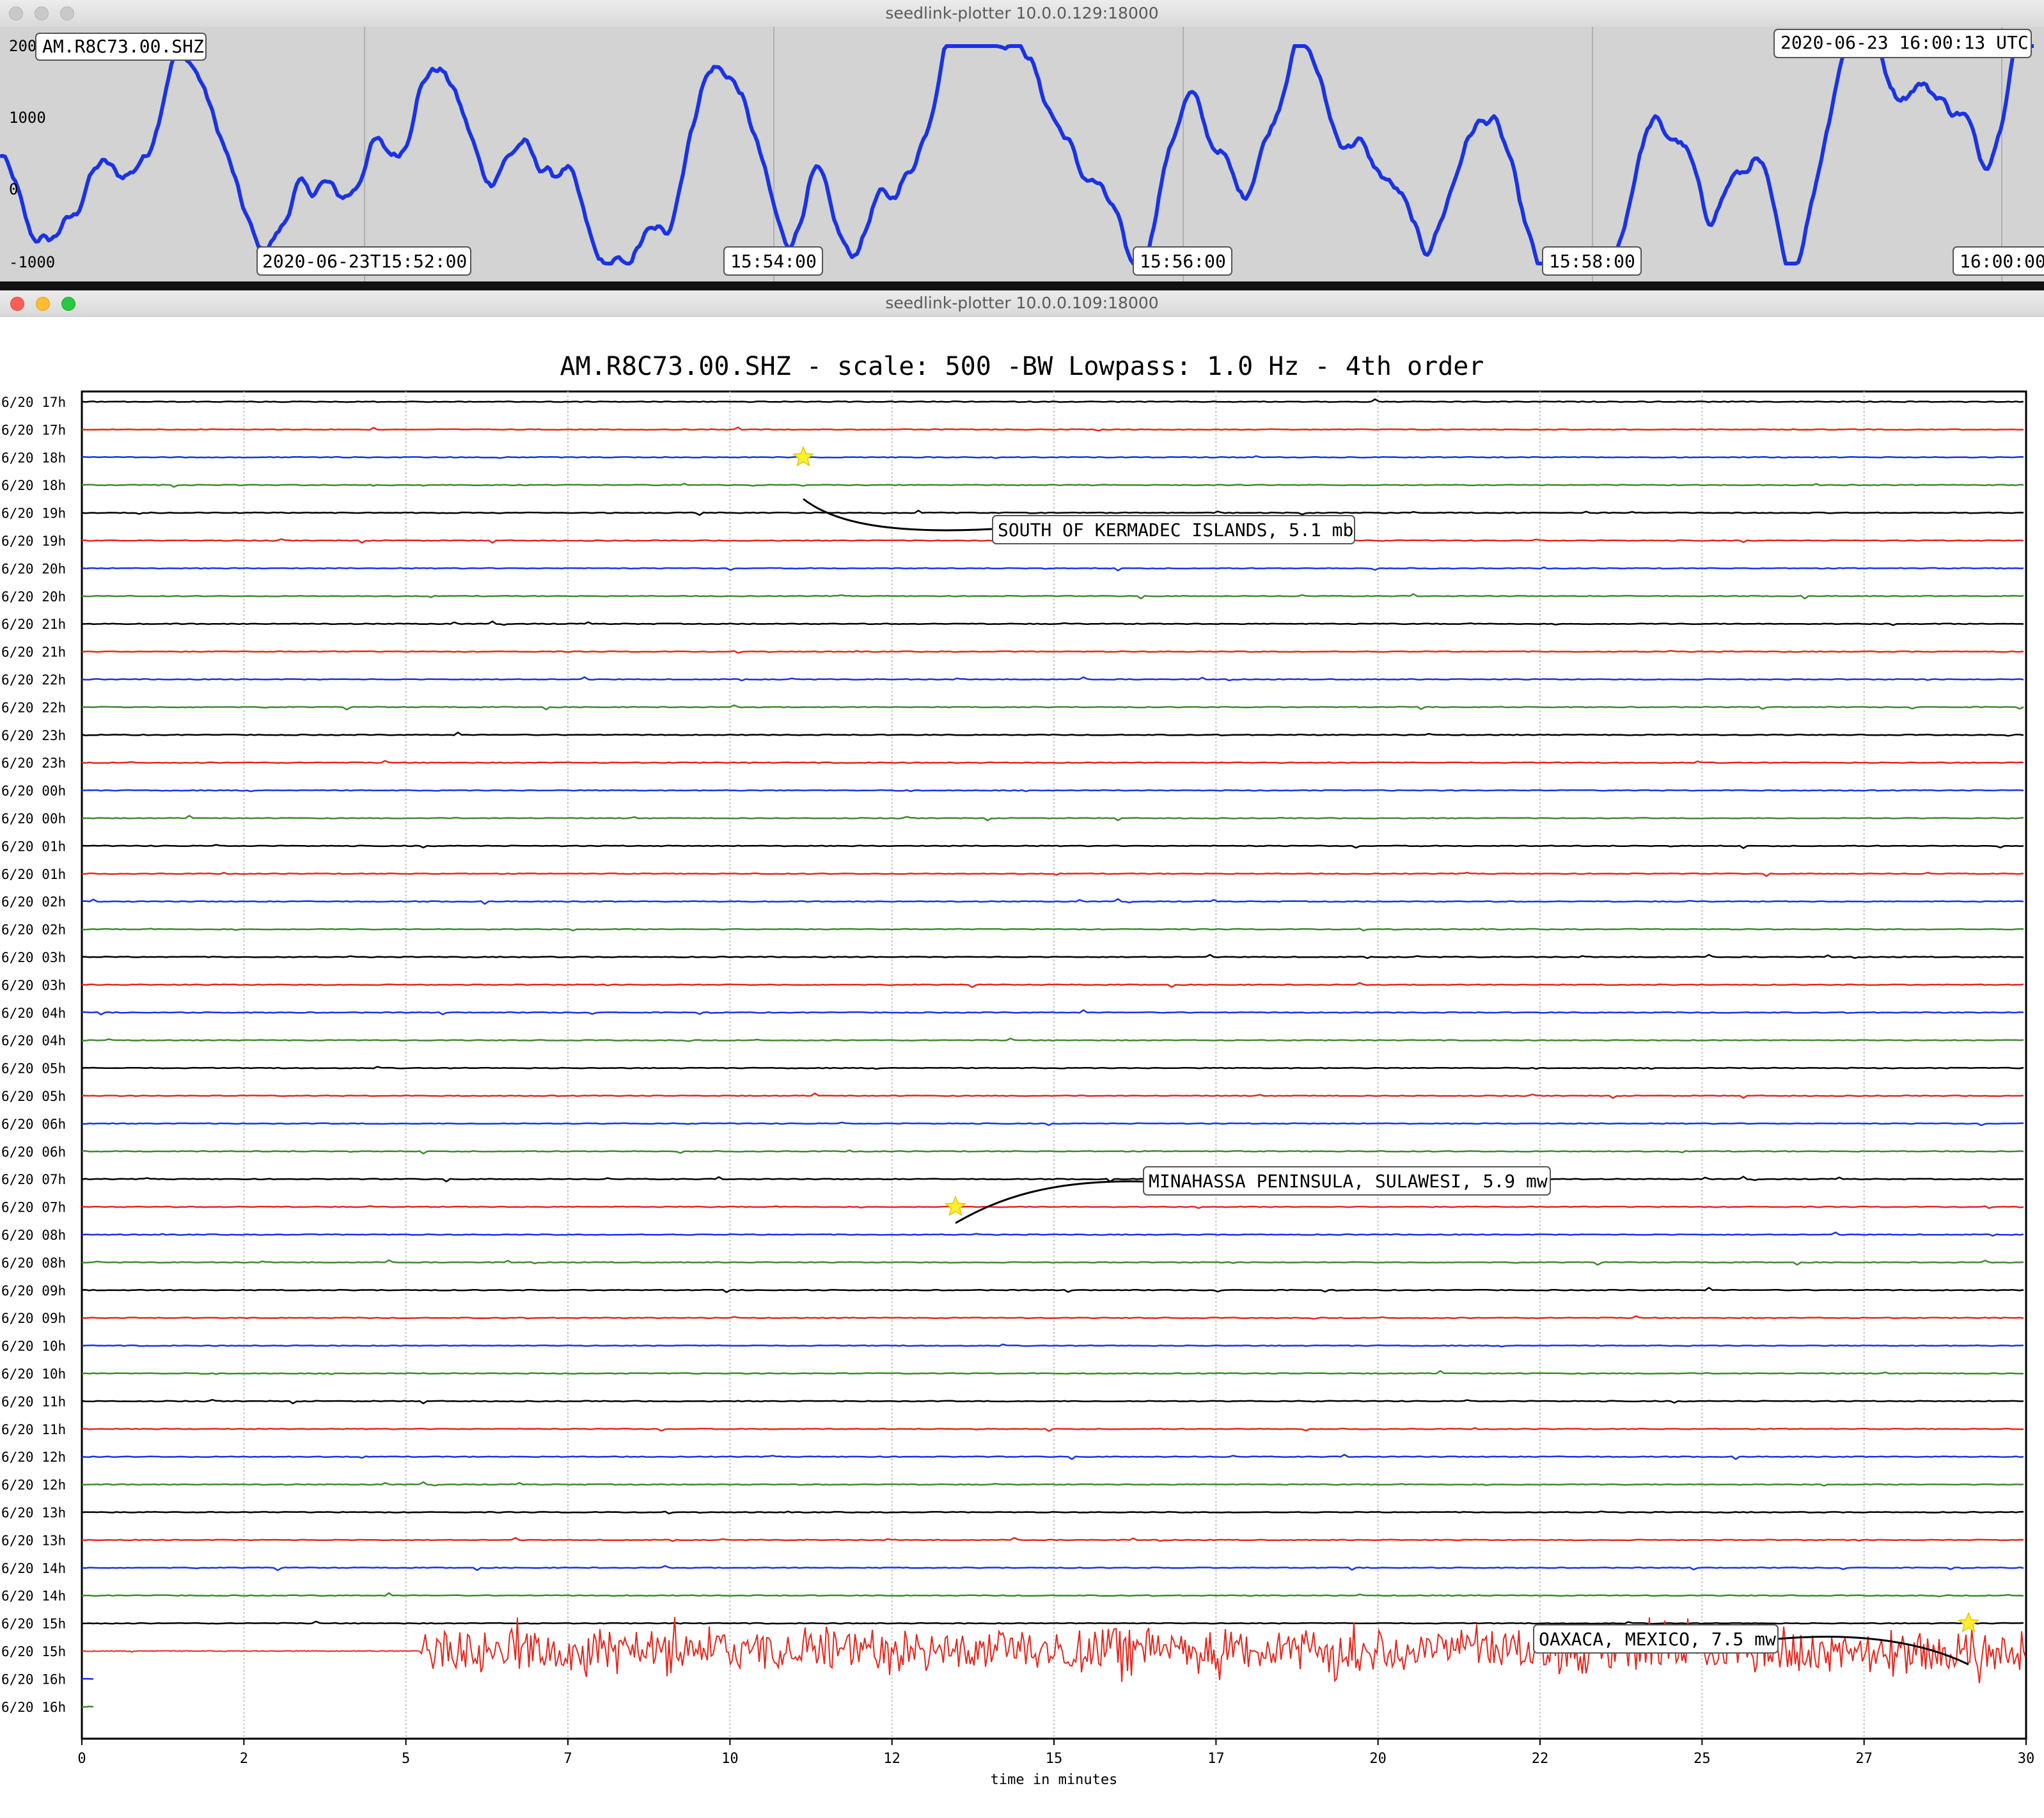  Describe the element at coordinates (1702, 1759) in the screenshot. I see `x-tick-label: 25` at that location.